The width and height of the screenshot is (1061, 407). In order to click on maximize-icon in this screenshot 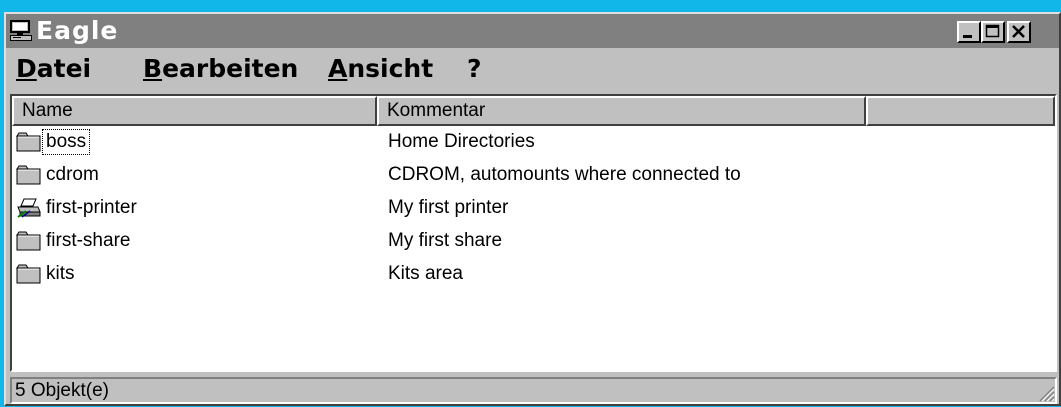, I will do `click(992, 31)`.